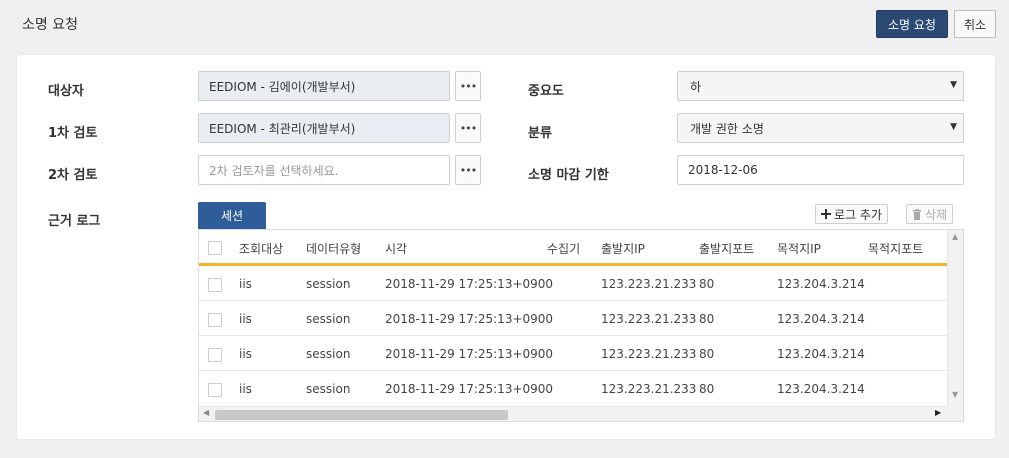  Describe the element at coordinates (468, 170) in the screenshot. I see `review2-picker-button: •••` at that location.